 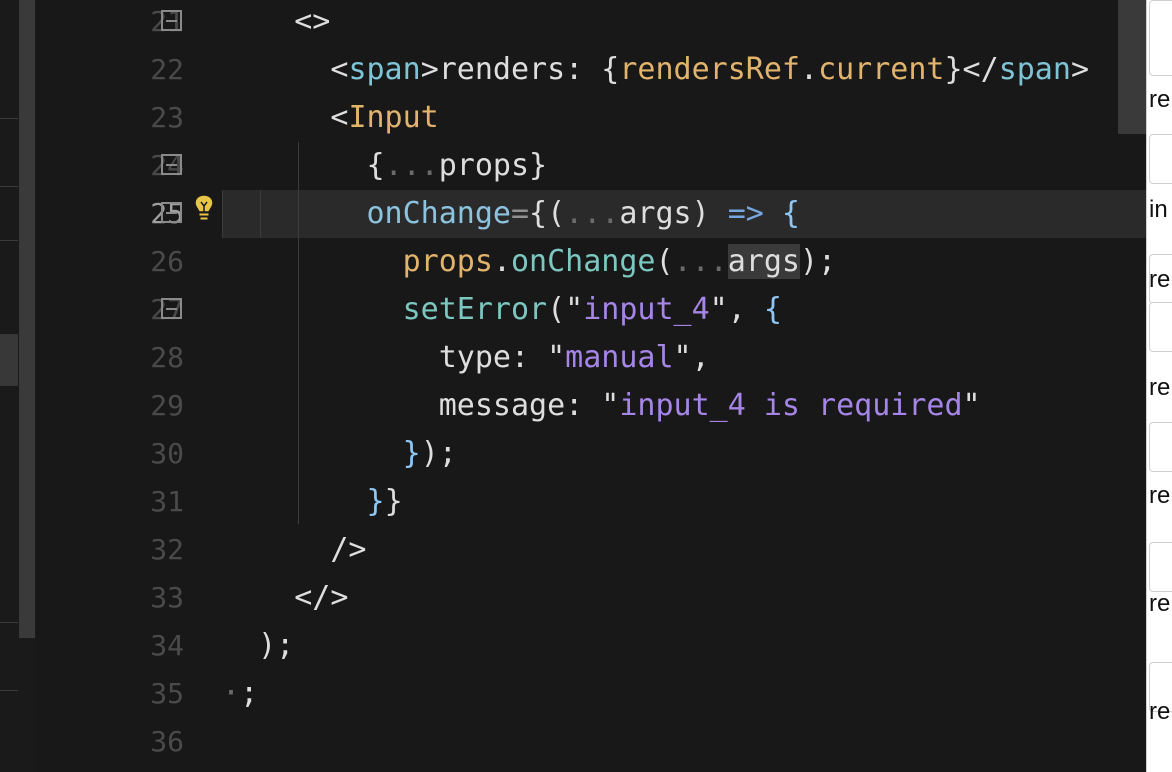 I want to click on code-line: 29 message: "input_4 is required", so click(x=591, y=406).